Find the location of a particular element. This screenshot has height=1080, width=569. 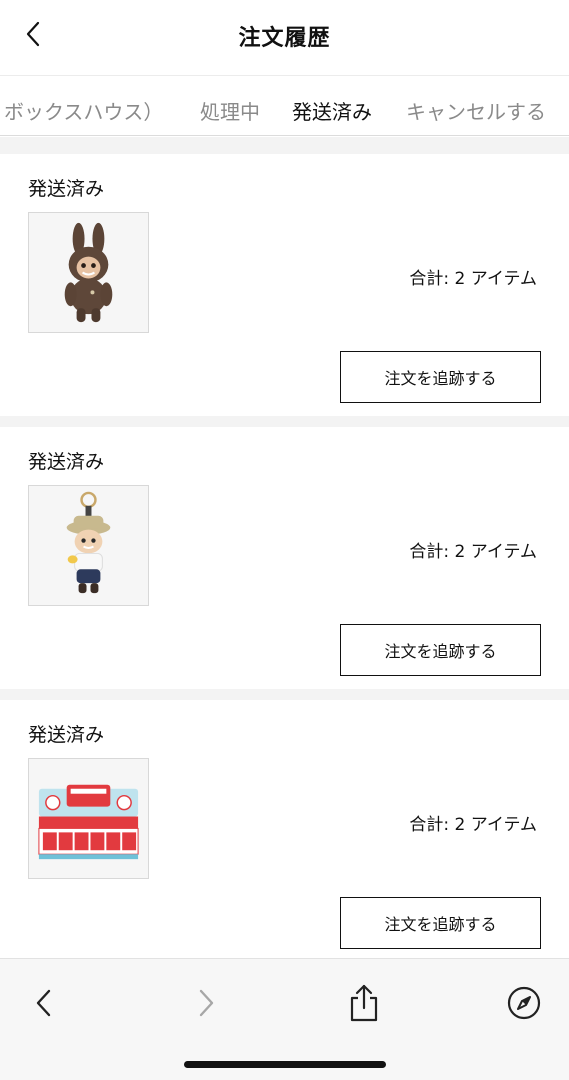

share-button is located at coordinates (364, 1003).